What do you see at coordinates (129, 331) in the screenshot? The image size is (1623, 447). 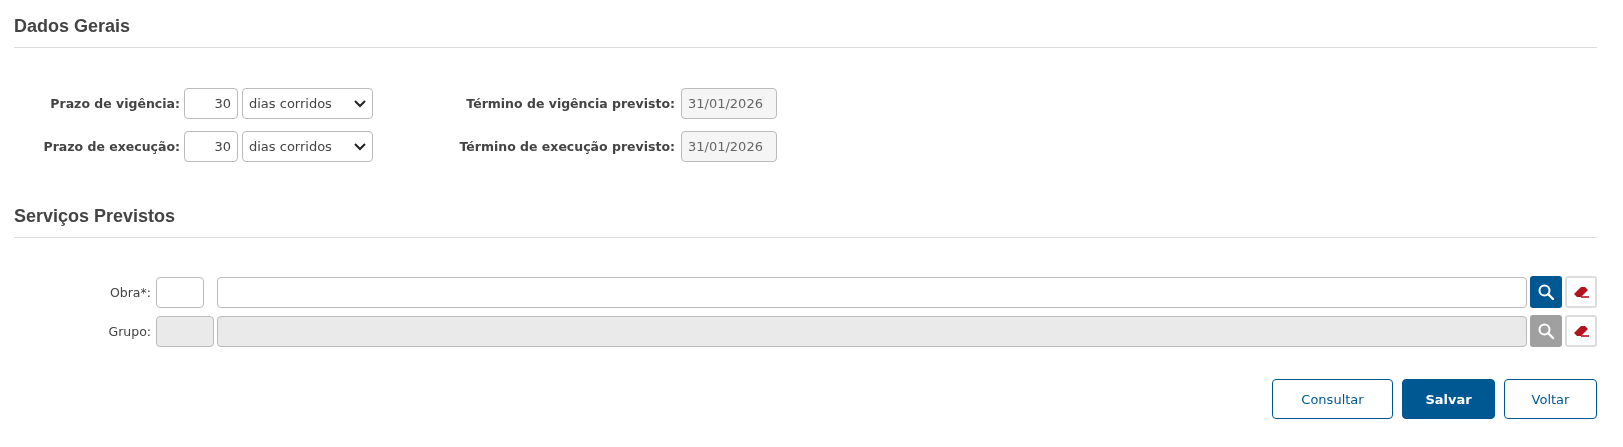 I see `field-label: Grupo:` at bounding box center [129, 331].